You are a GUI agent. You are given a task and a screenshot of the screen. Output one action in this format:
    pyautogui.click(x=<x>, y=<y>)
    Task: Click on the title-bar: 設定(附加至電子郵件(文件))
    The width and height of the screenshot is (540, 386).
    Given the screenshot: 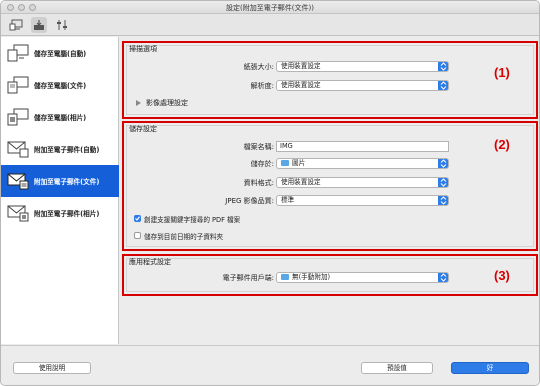 What is the action you would take?
    pyautogui.click(x=270, y=7)
    